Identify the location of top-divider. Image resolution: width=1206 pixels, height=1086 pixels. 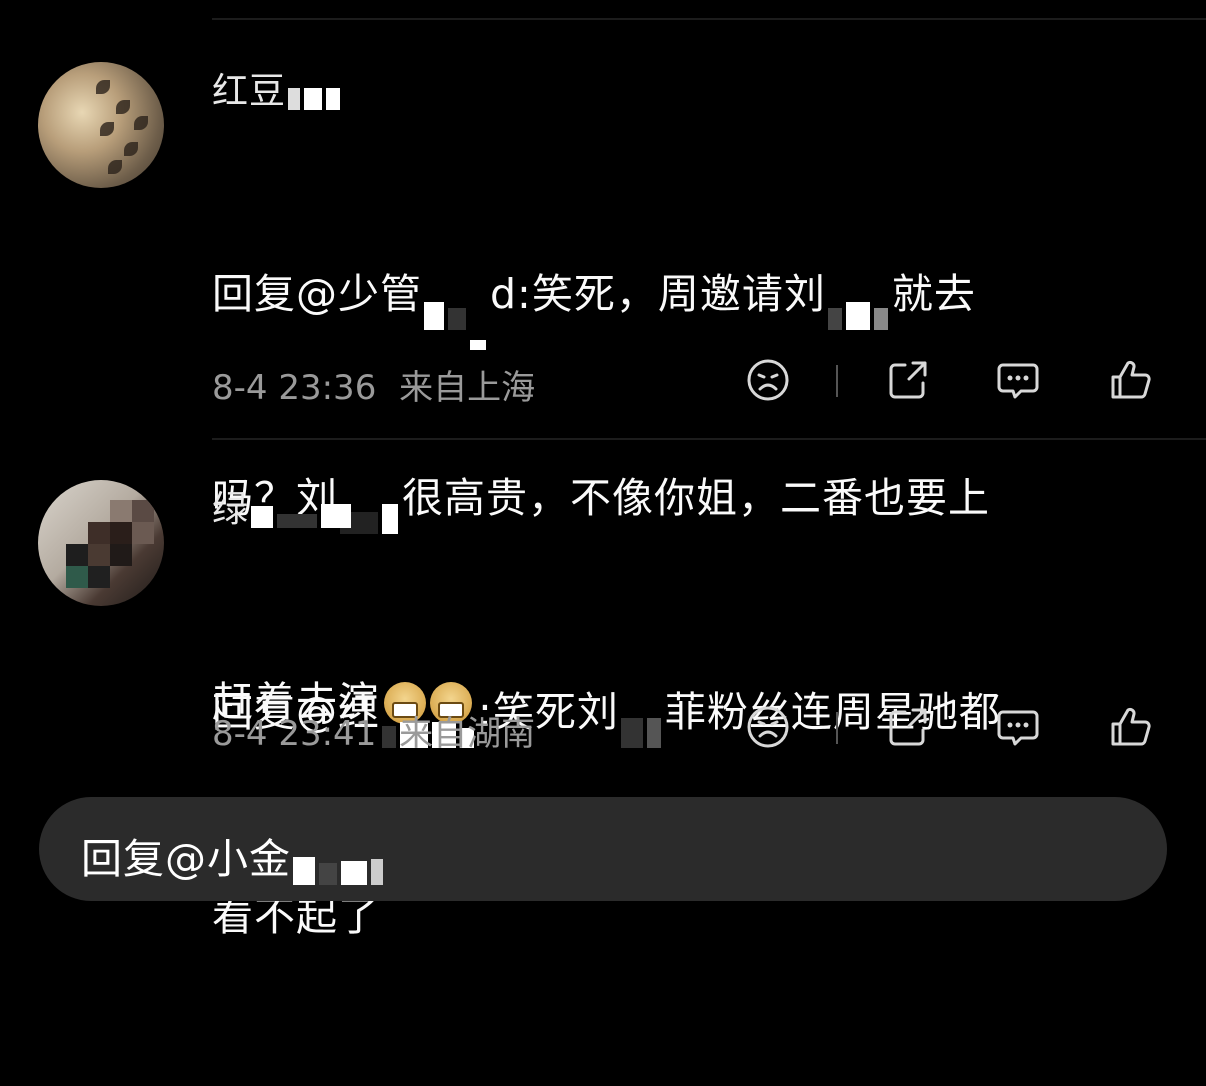
(709, 19).